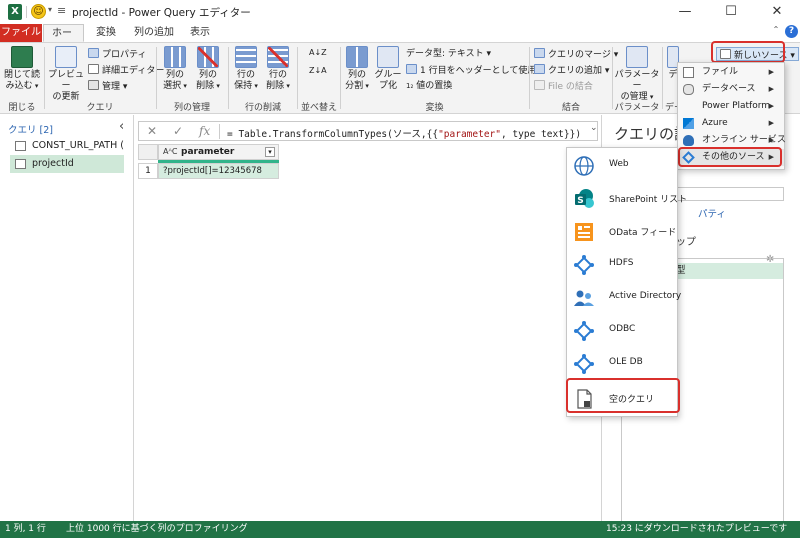  What do you see at coordinates (624, 297) in the screenshot?
I see `menu-item-active-directory: Active Directory` at bounding box center [624, 297].